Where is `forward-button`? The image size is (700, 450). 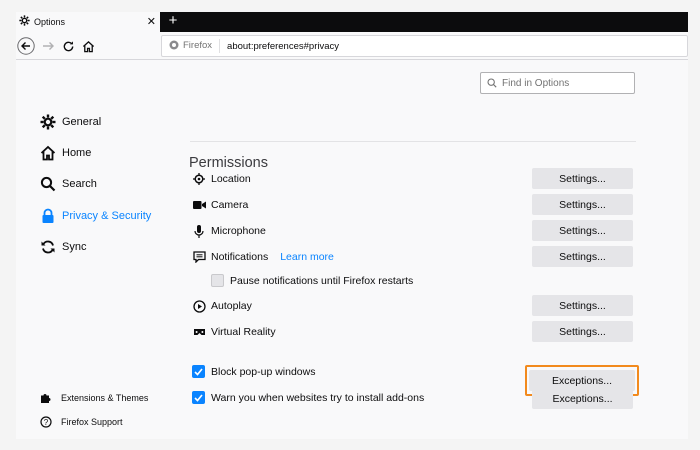
forward-button is located at coordinates (48, 46).